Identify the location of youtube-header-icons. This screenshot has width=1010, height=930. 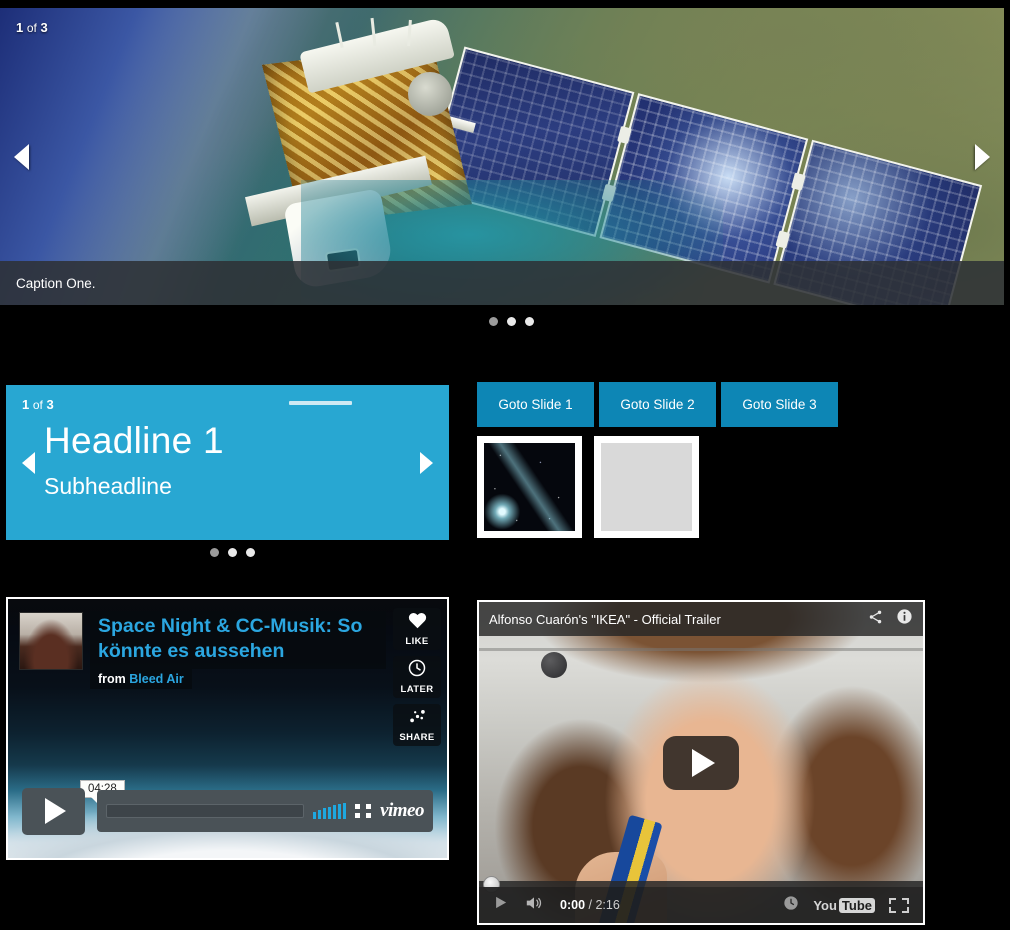
(890, 619).